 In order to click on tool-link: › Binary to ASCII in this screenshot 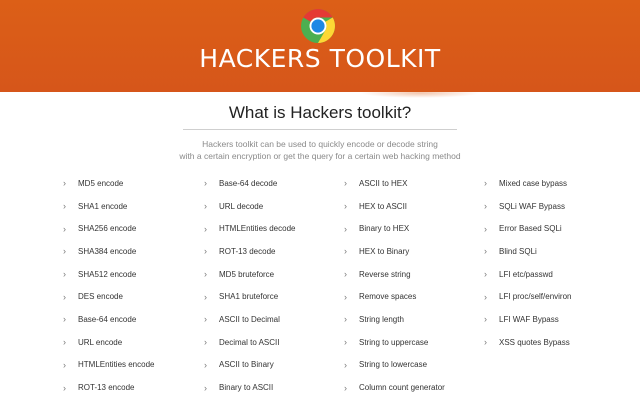, I will do `click(279, 387)`.